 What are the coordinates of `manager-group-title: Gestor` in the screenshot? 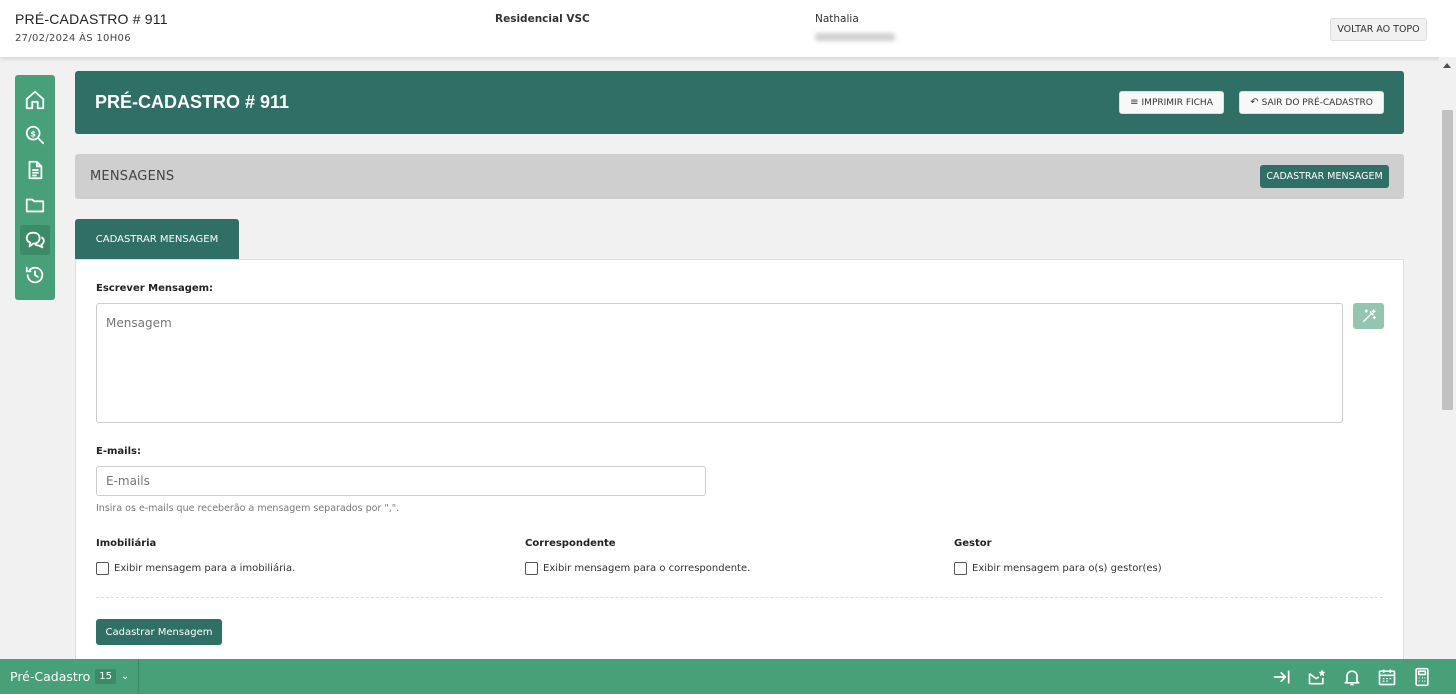 It's located at (973, 543).